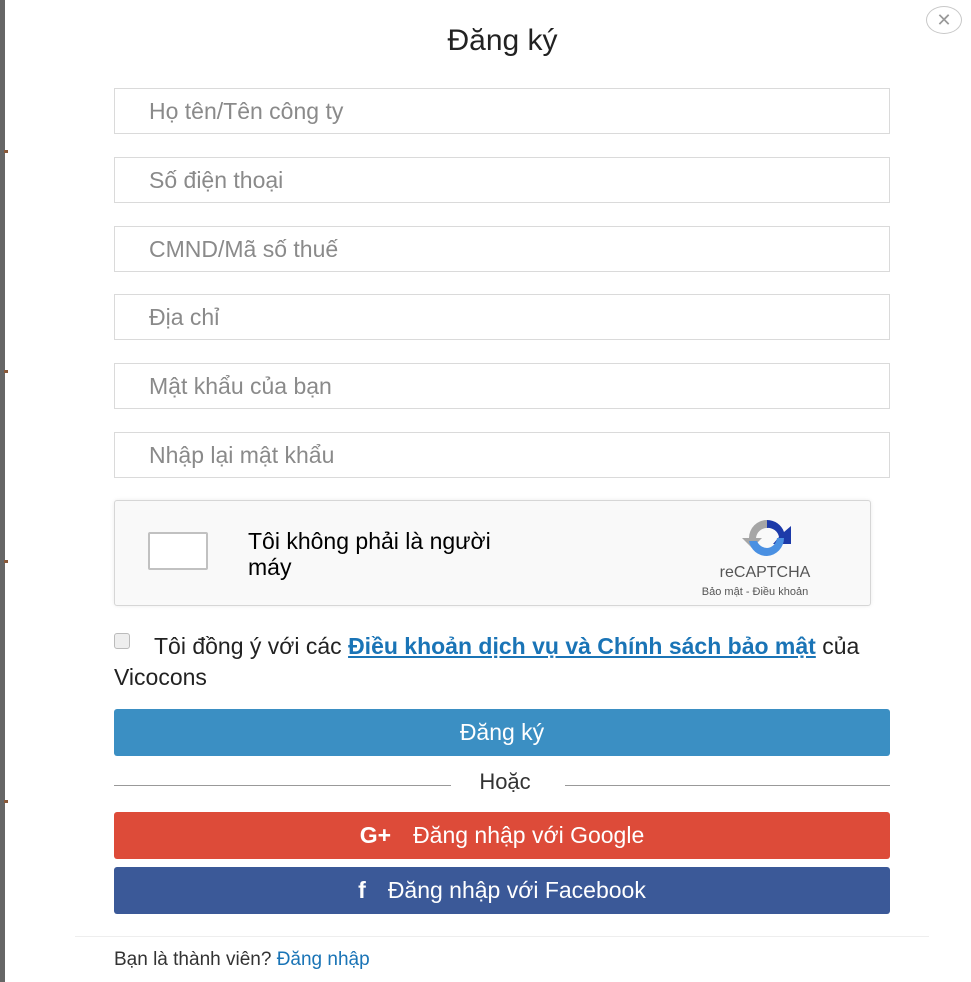 This screenshot has height=982, width=971. I want to click on footer-divider, so click(502, 936).